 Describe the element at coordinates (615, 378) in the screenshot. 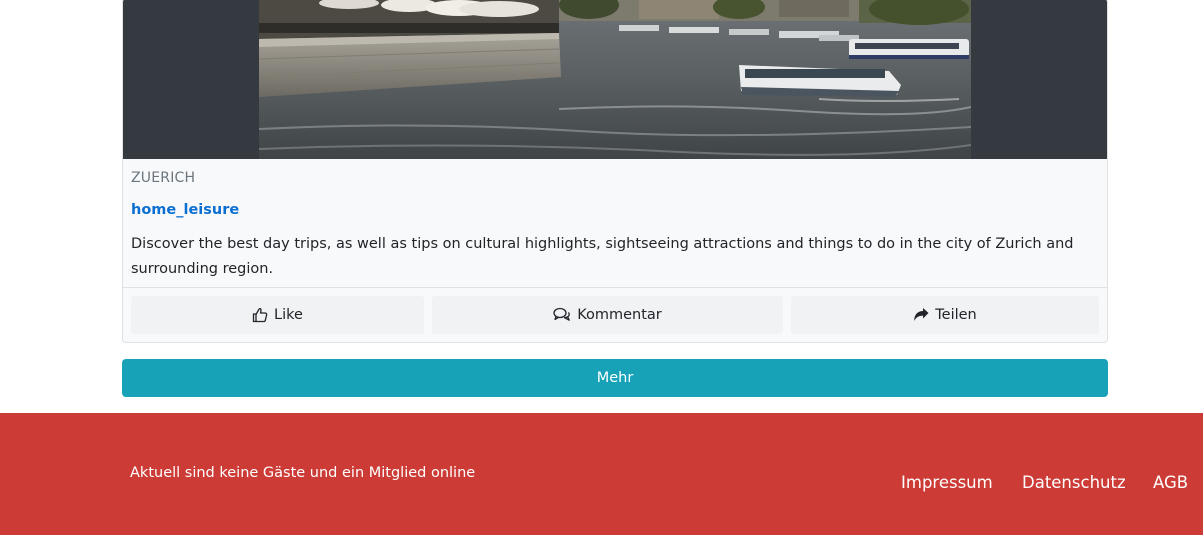

I see `more-button: Mehr` at that location.